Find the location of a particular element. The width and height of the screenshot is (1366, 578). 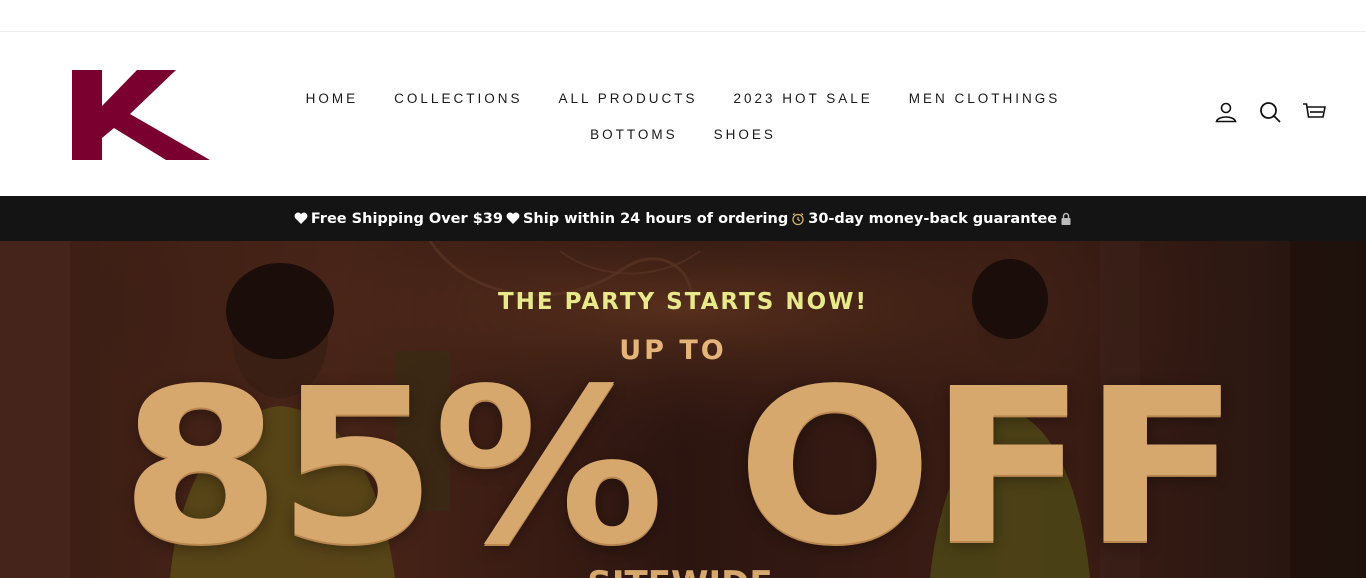

account-icon is located at coordinates (1226, 112).